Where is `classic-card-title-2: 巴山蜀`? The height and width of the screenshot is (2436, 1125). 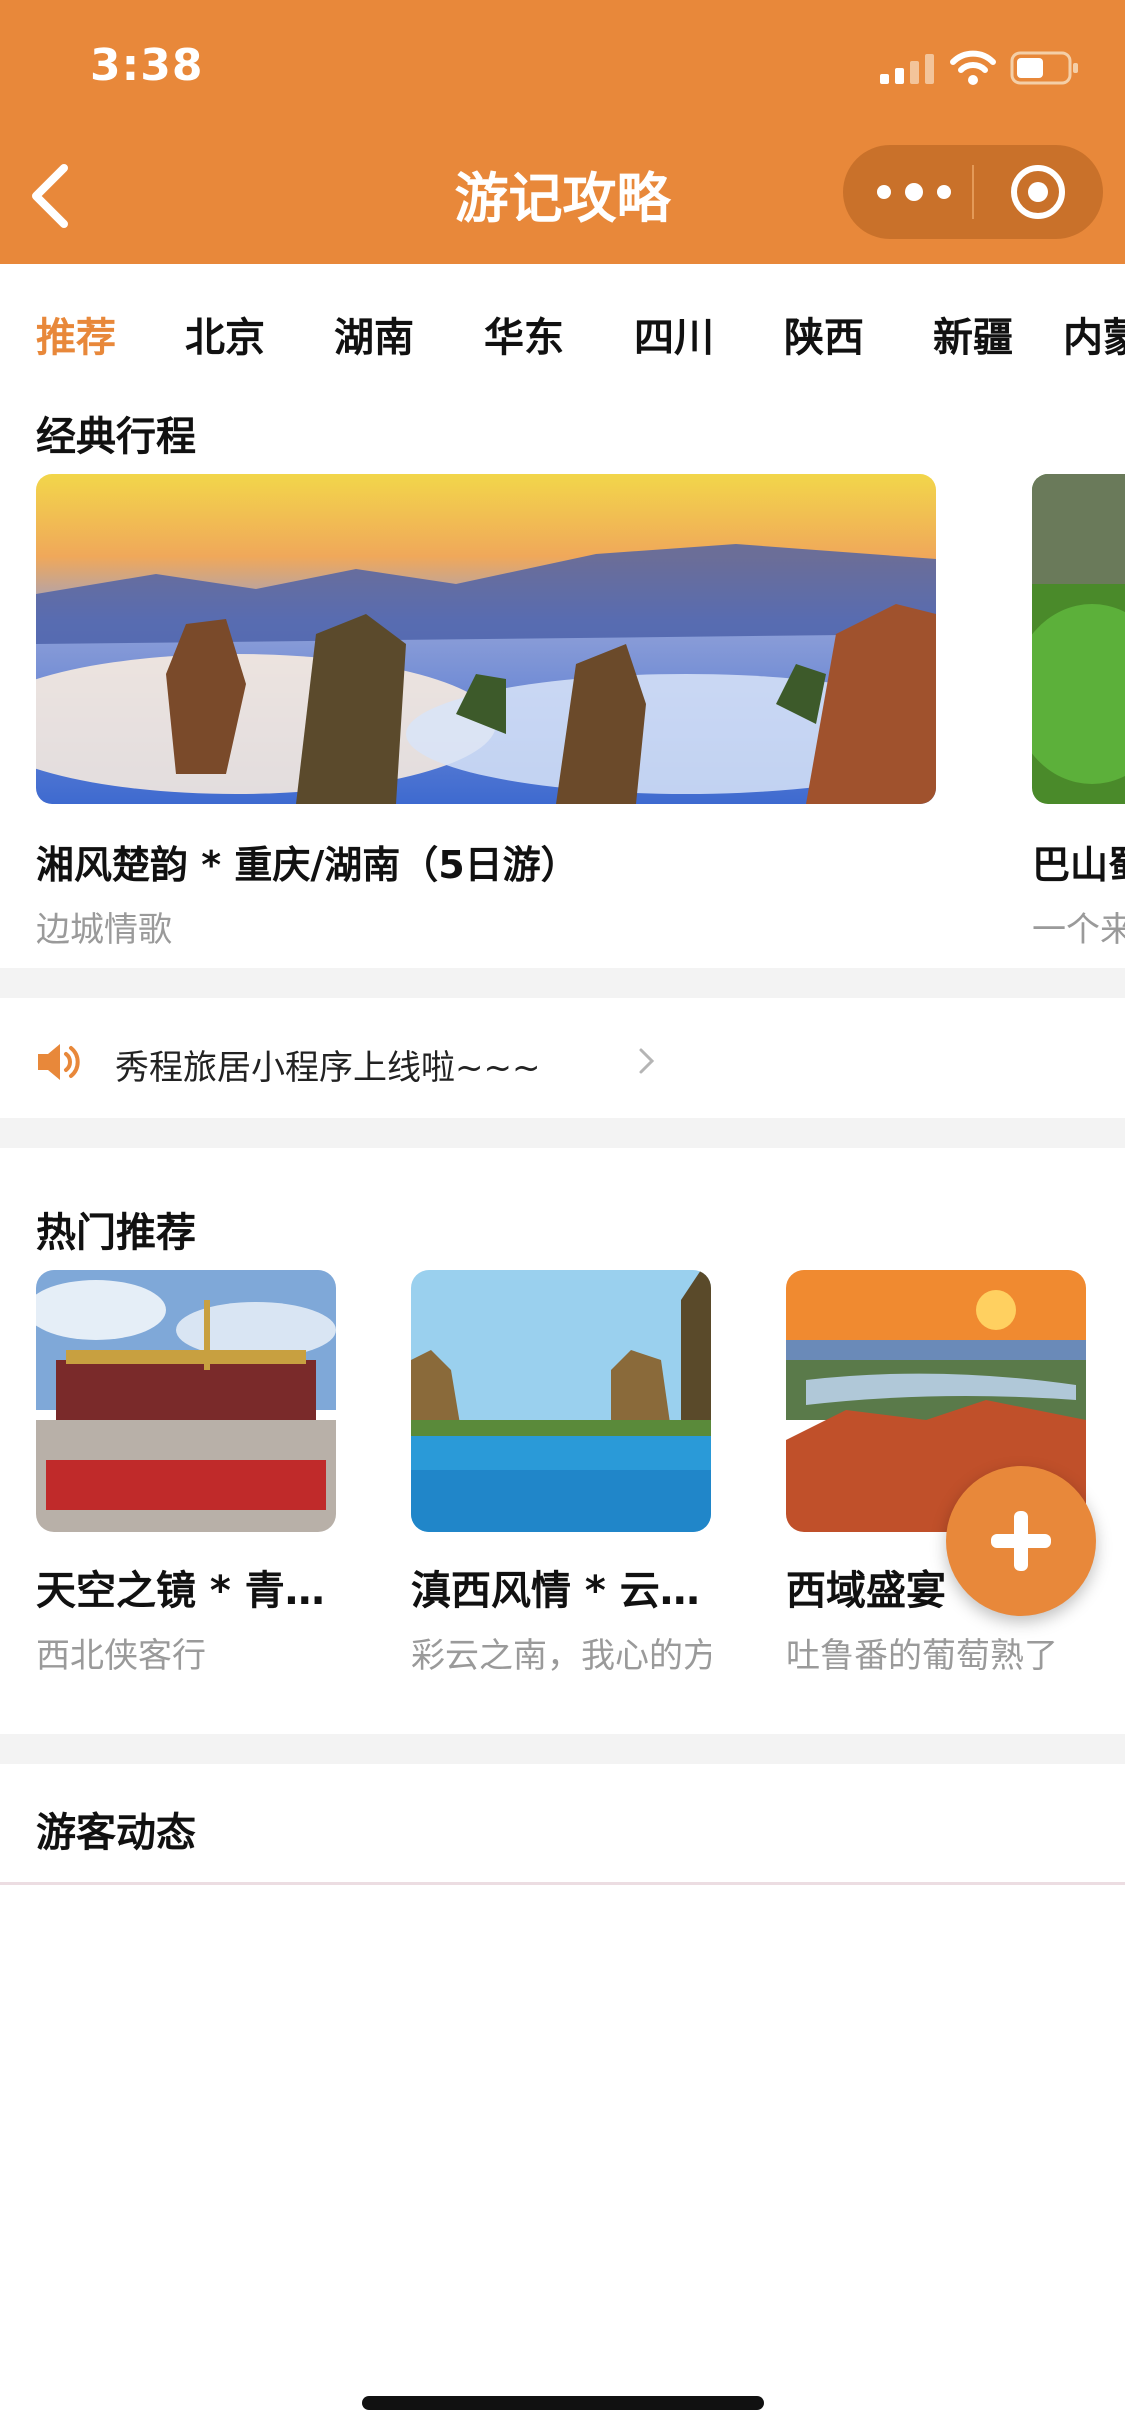 classic-card-title-2: 巴山蜀 is located at coordinates (1078, 861).